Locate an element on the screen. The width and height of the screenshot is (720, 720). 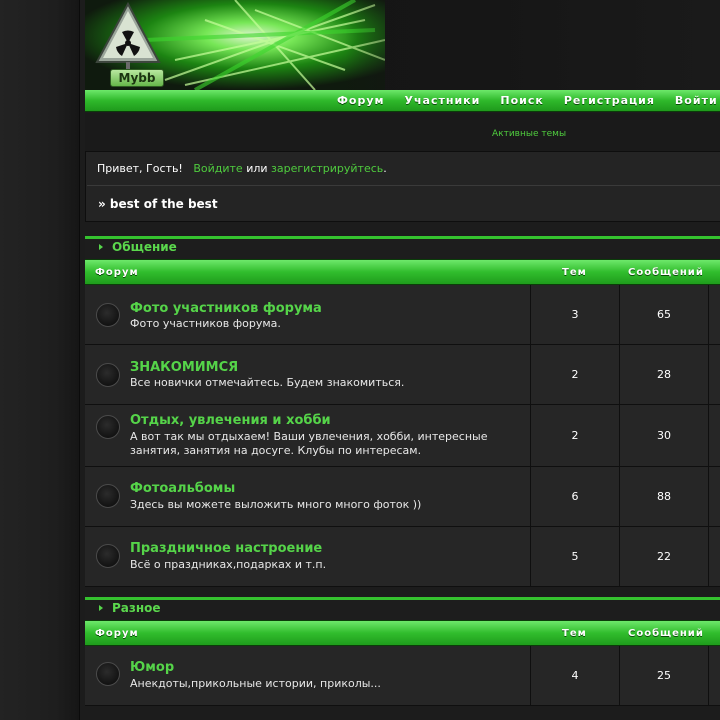
topics-count: 6 is located at coordinates (575, 496).